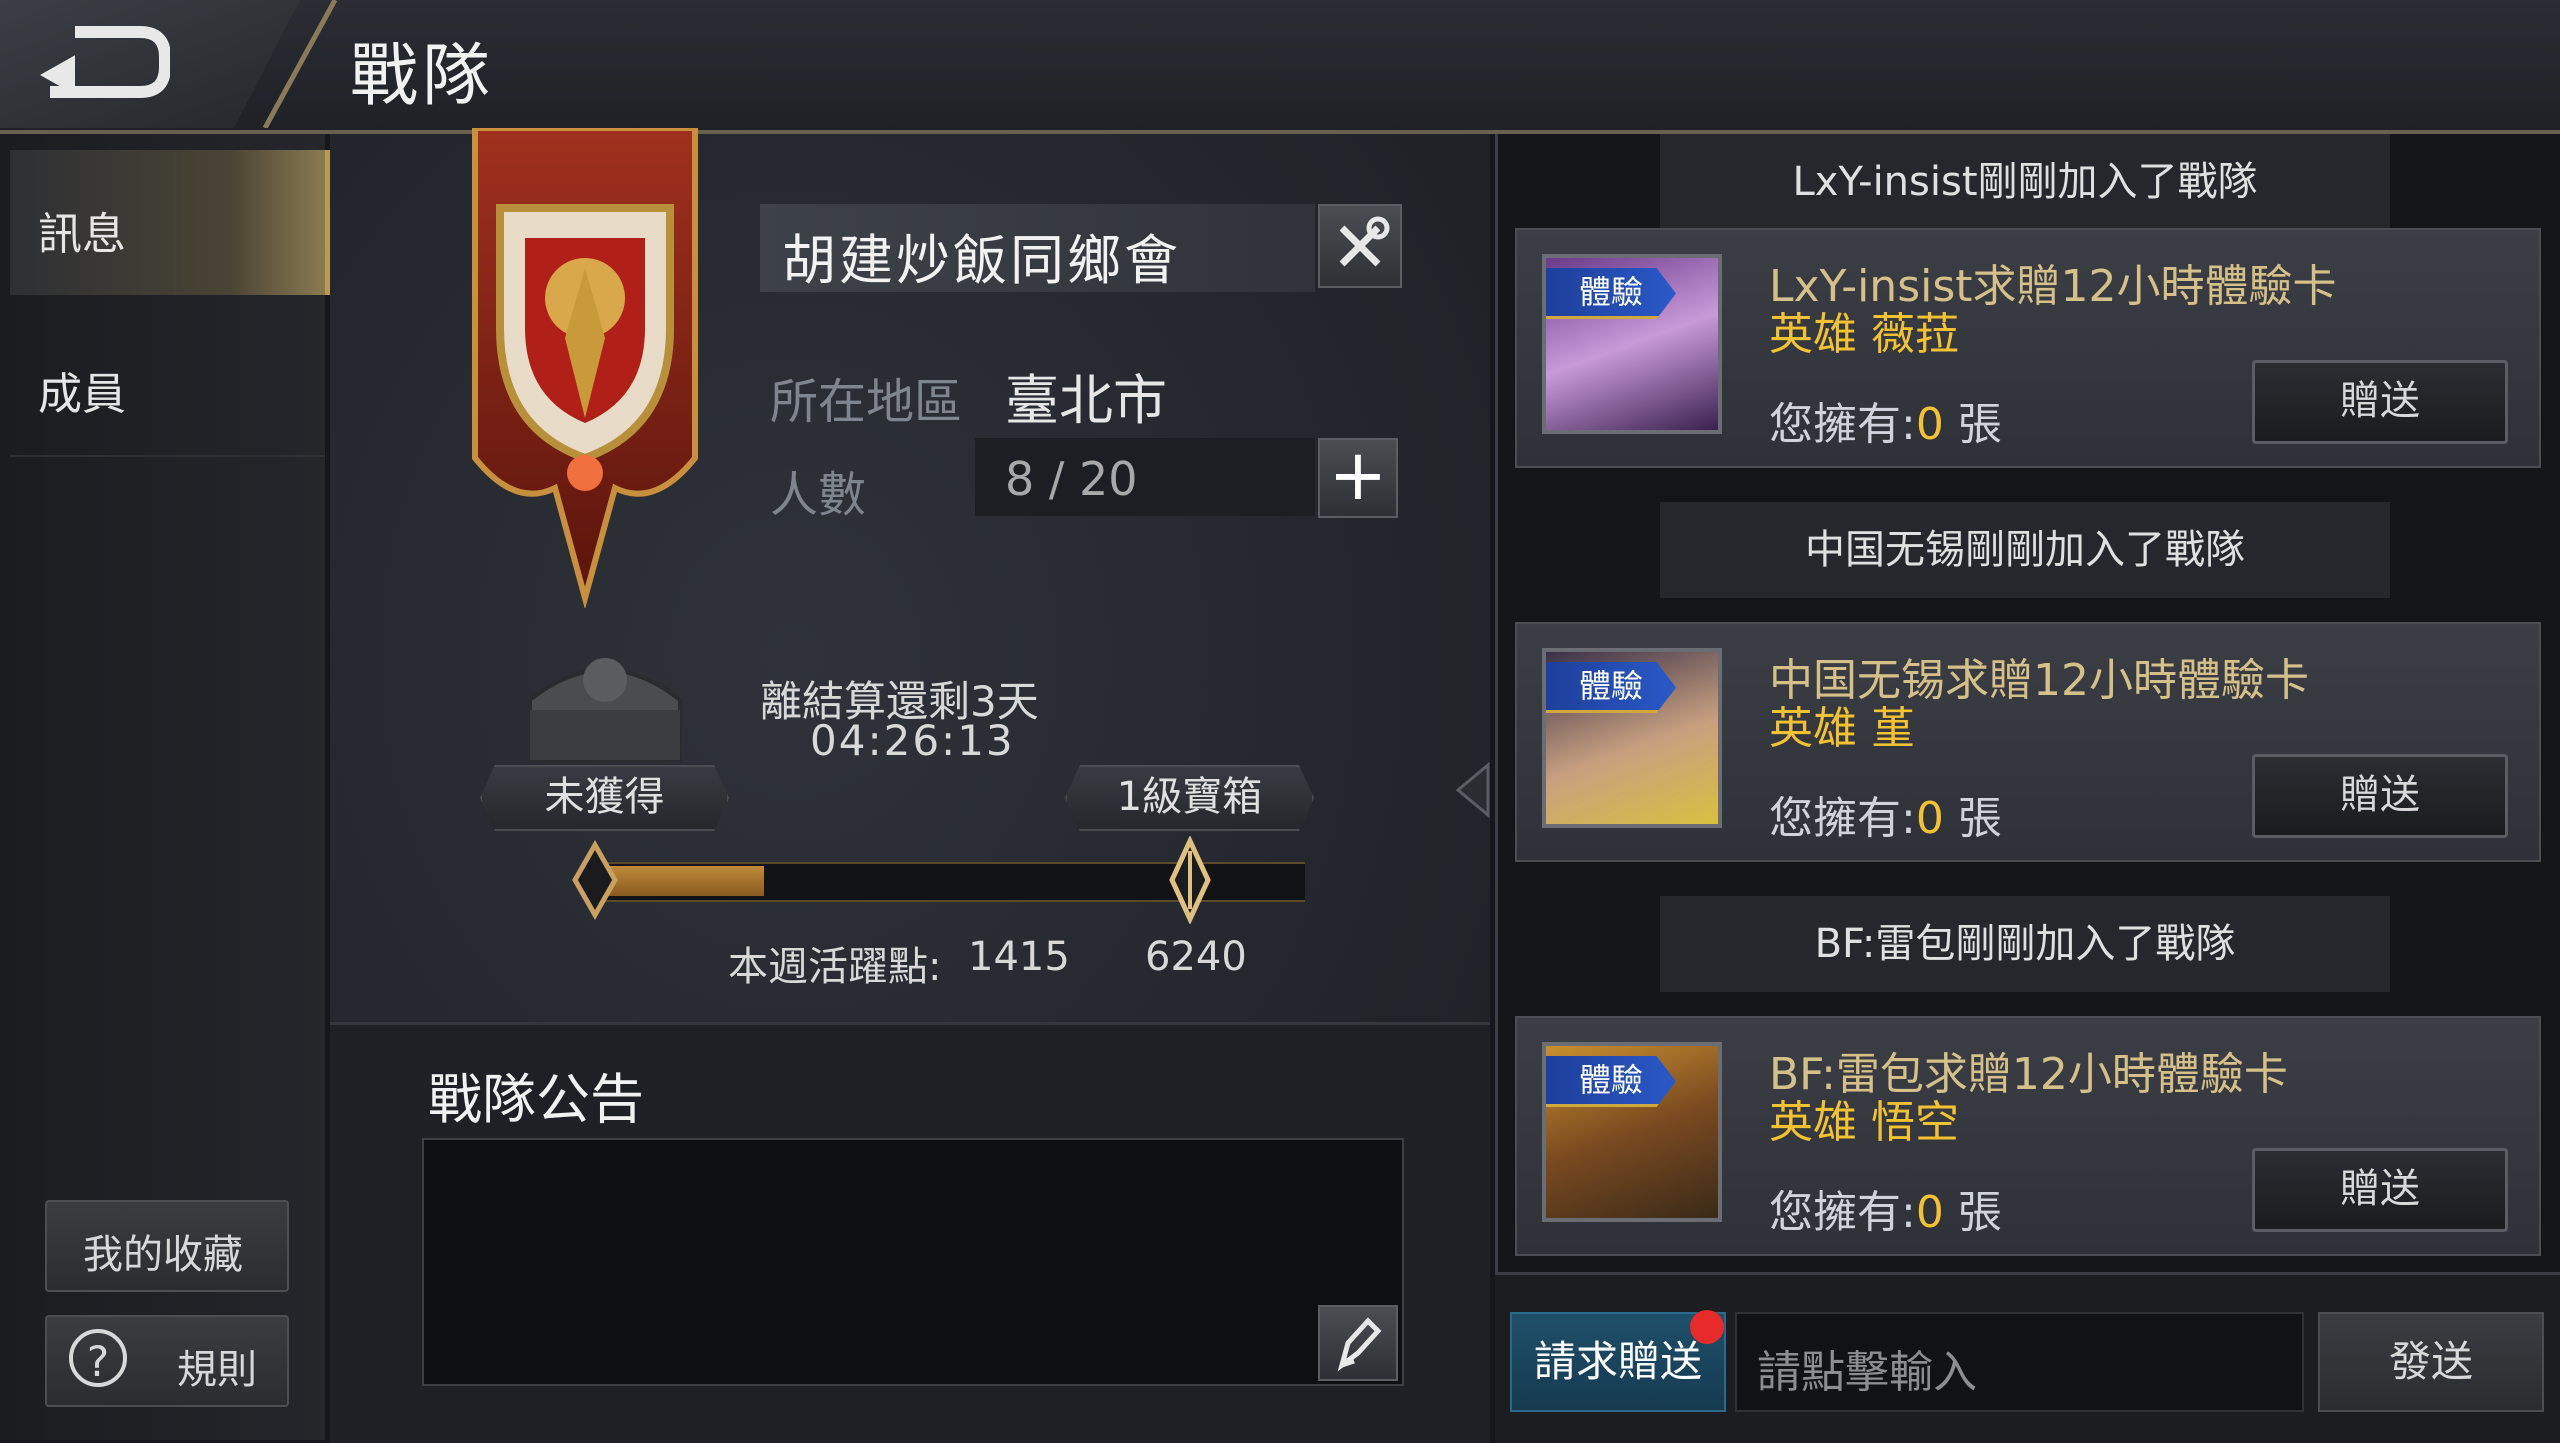 The height and width of the screenshot is (1443, 2560). I want to click on pencil-icon, so click(1359, 1344).